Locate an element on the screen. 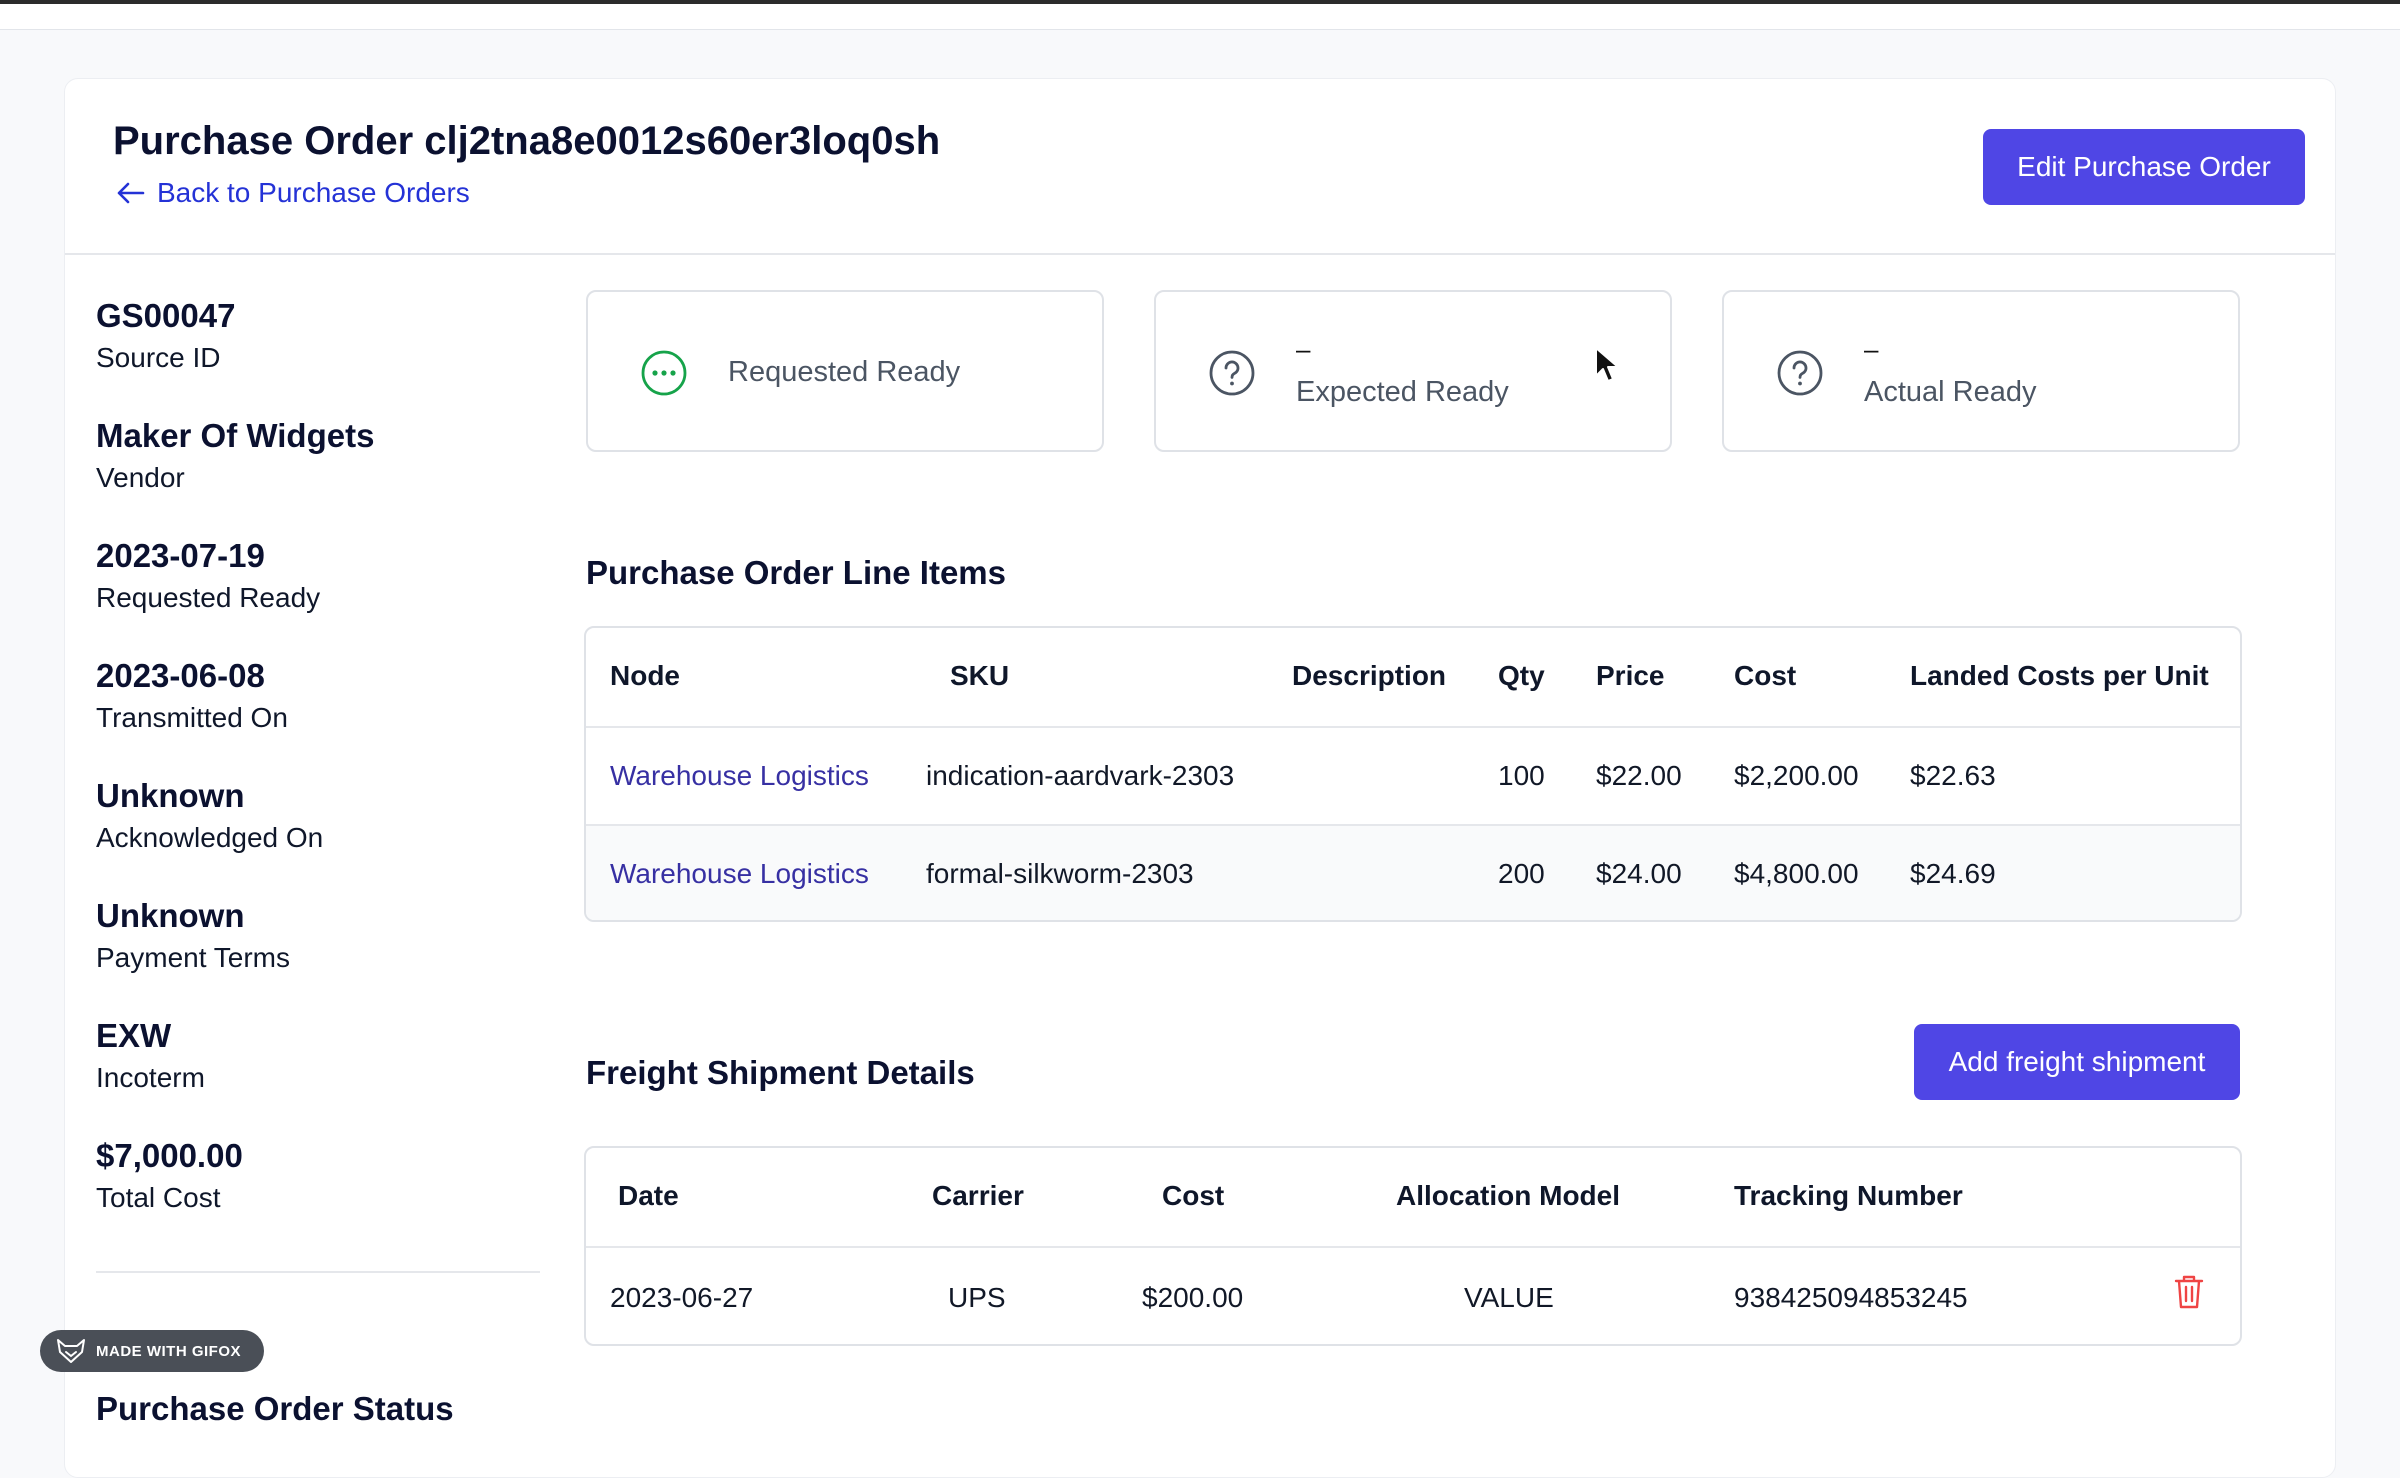  cost-cell: $2,200.00 is located at coordinates (1796, 775).